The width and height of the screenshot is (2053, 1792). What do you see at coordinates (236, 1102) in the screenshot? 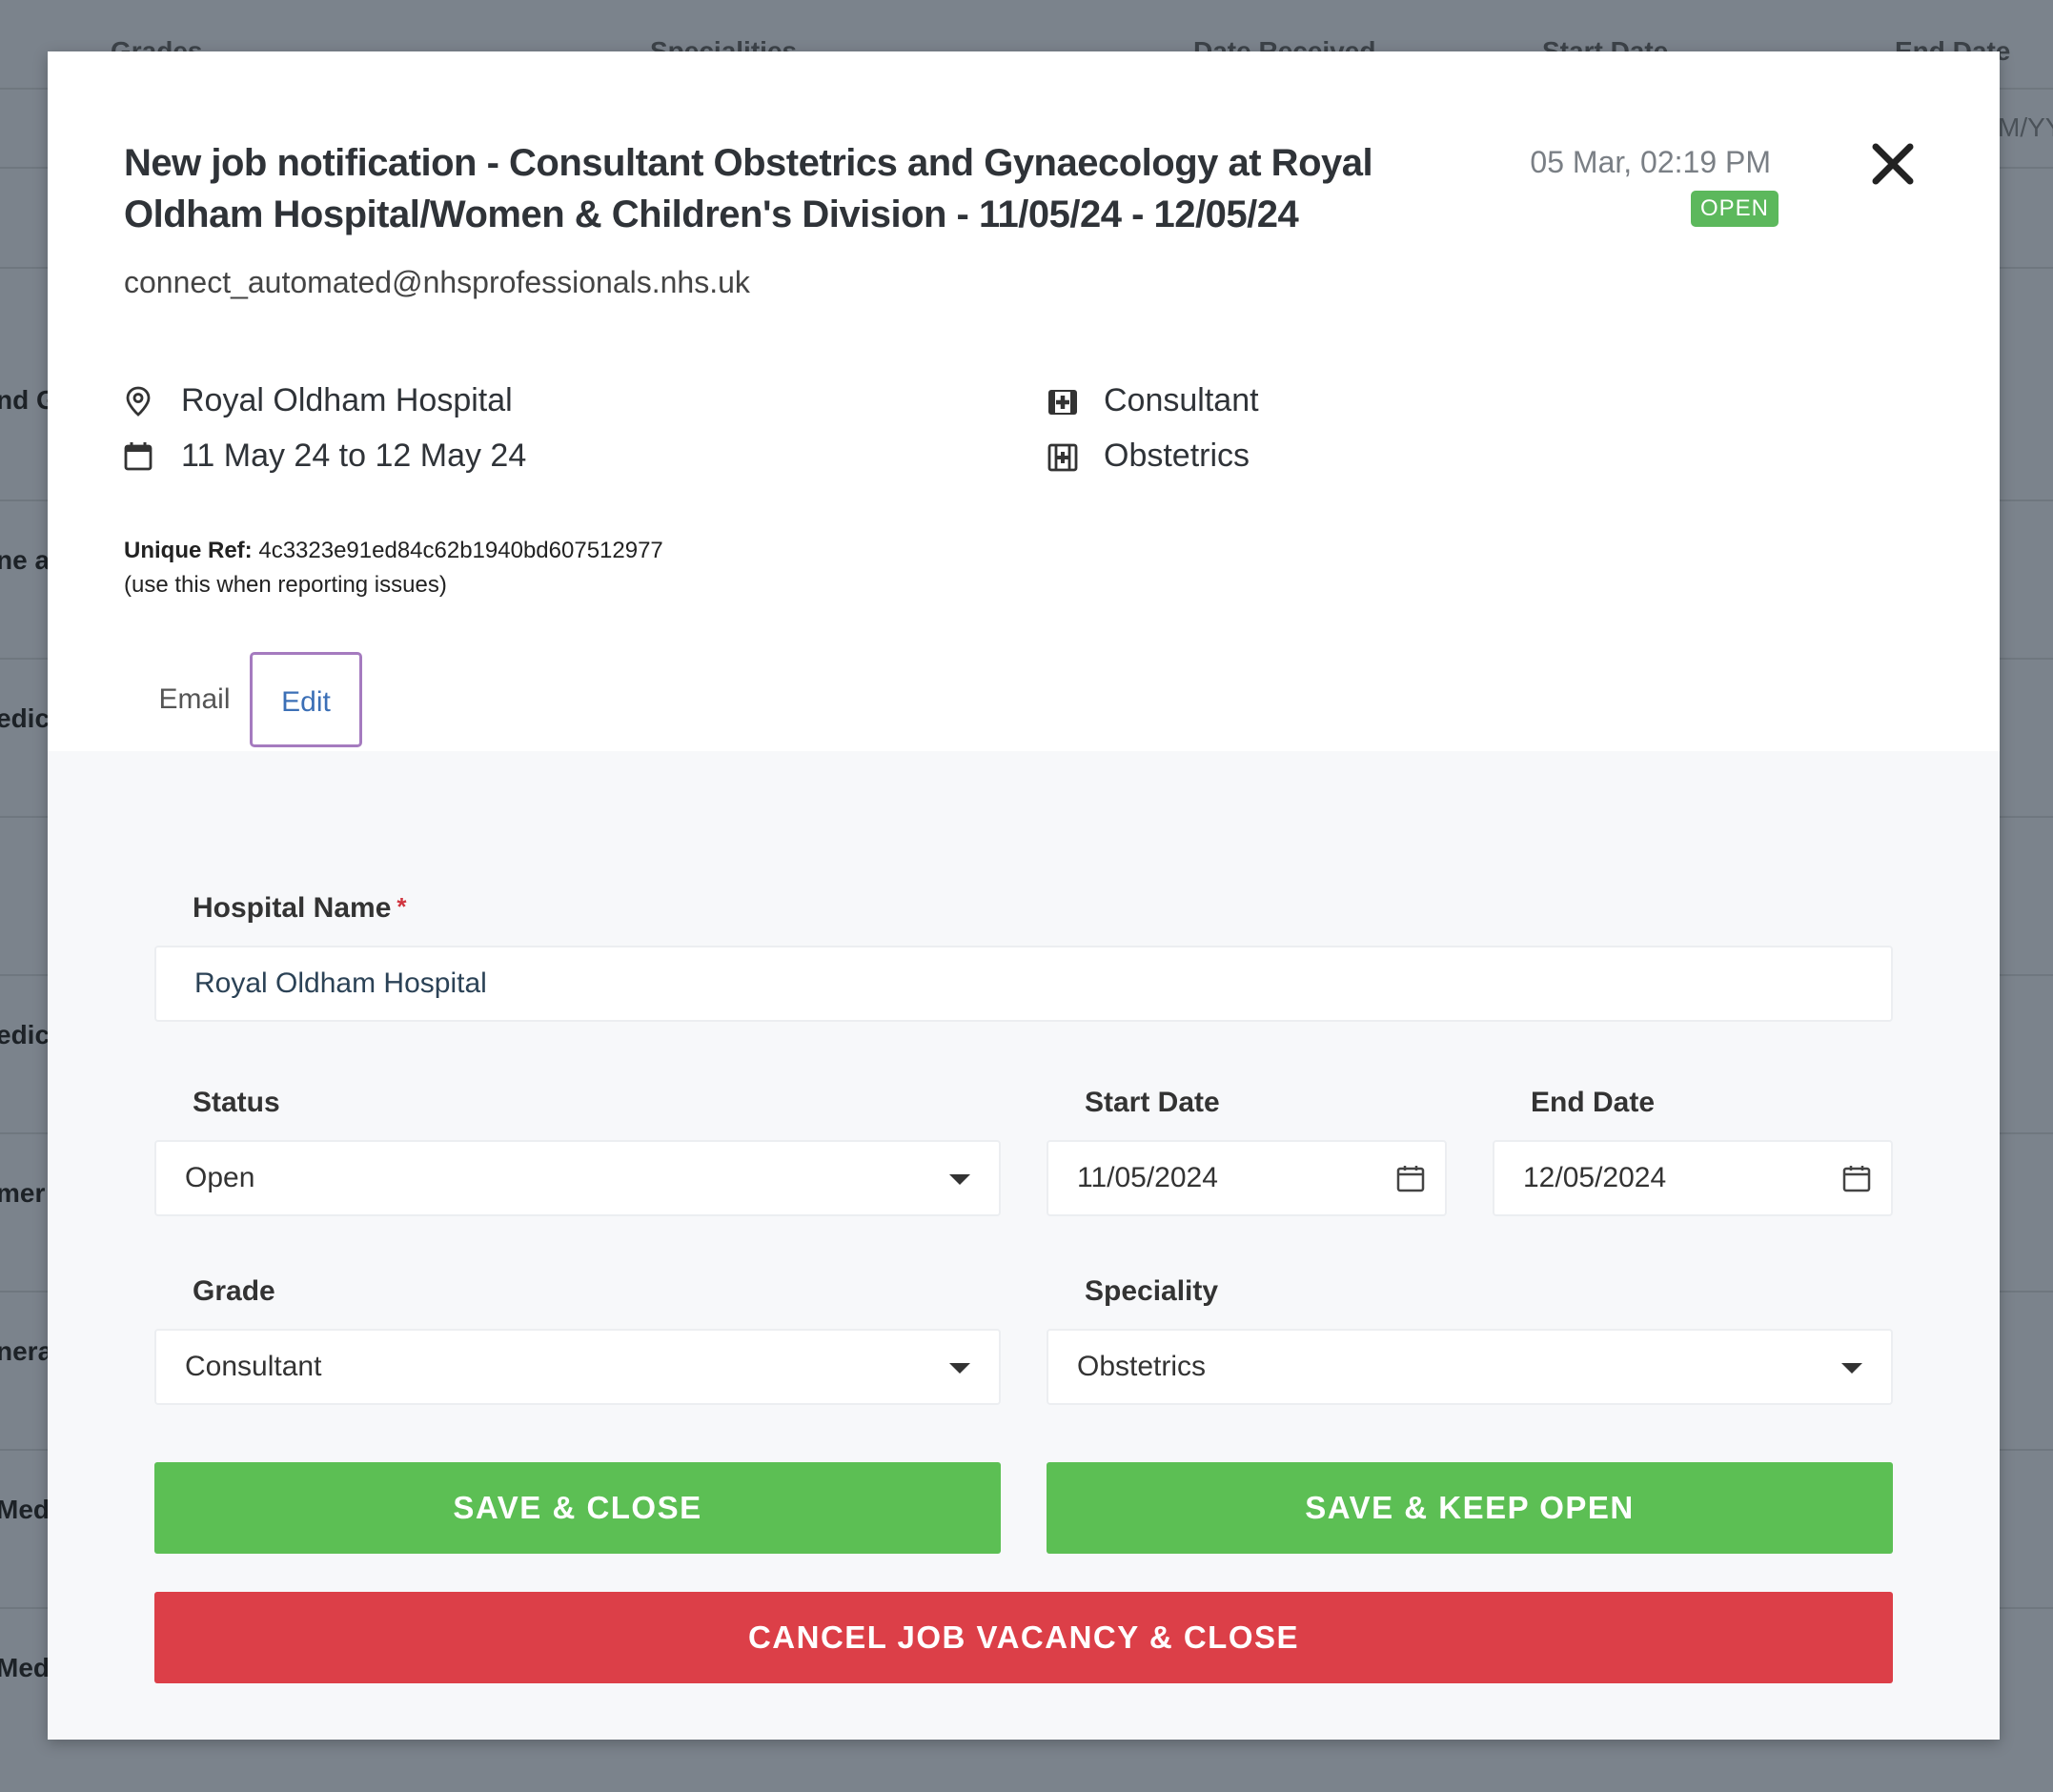
I see `status-label: Status` at bounding box center [236, 1102].